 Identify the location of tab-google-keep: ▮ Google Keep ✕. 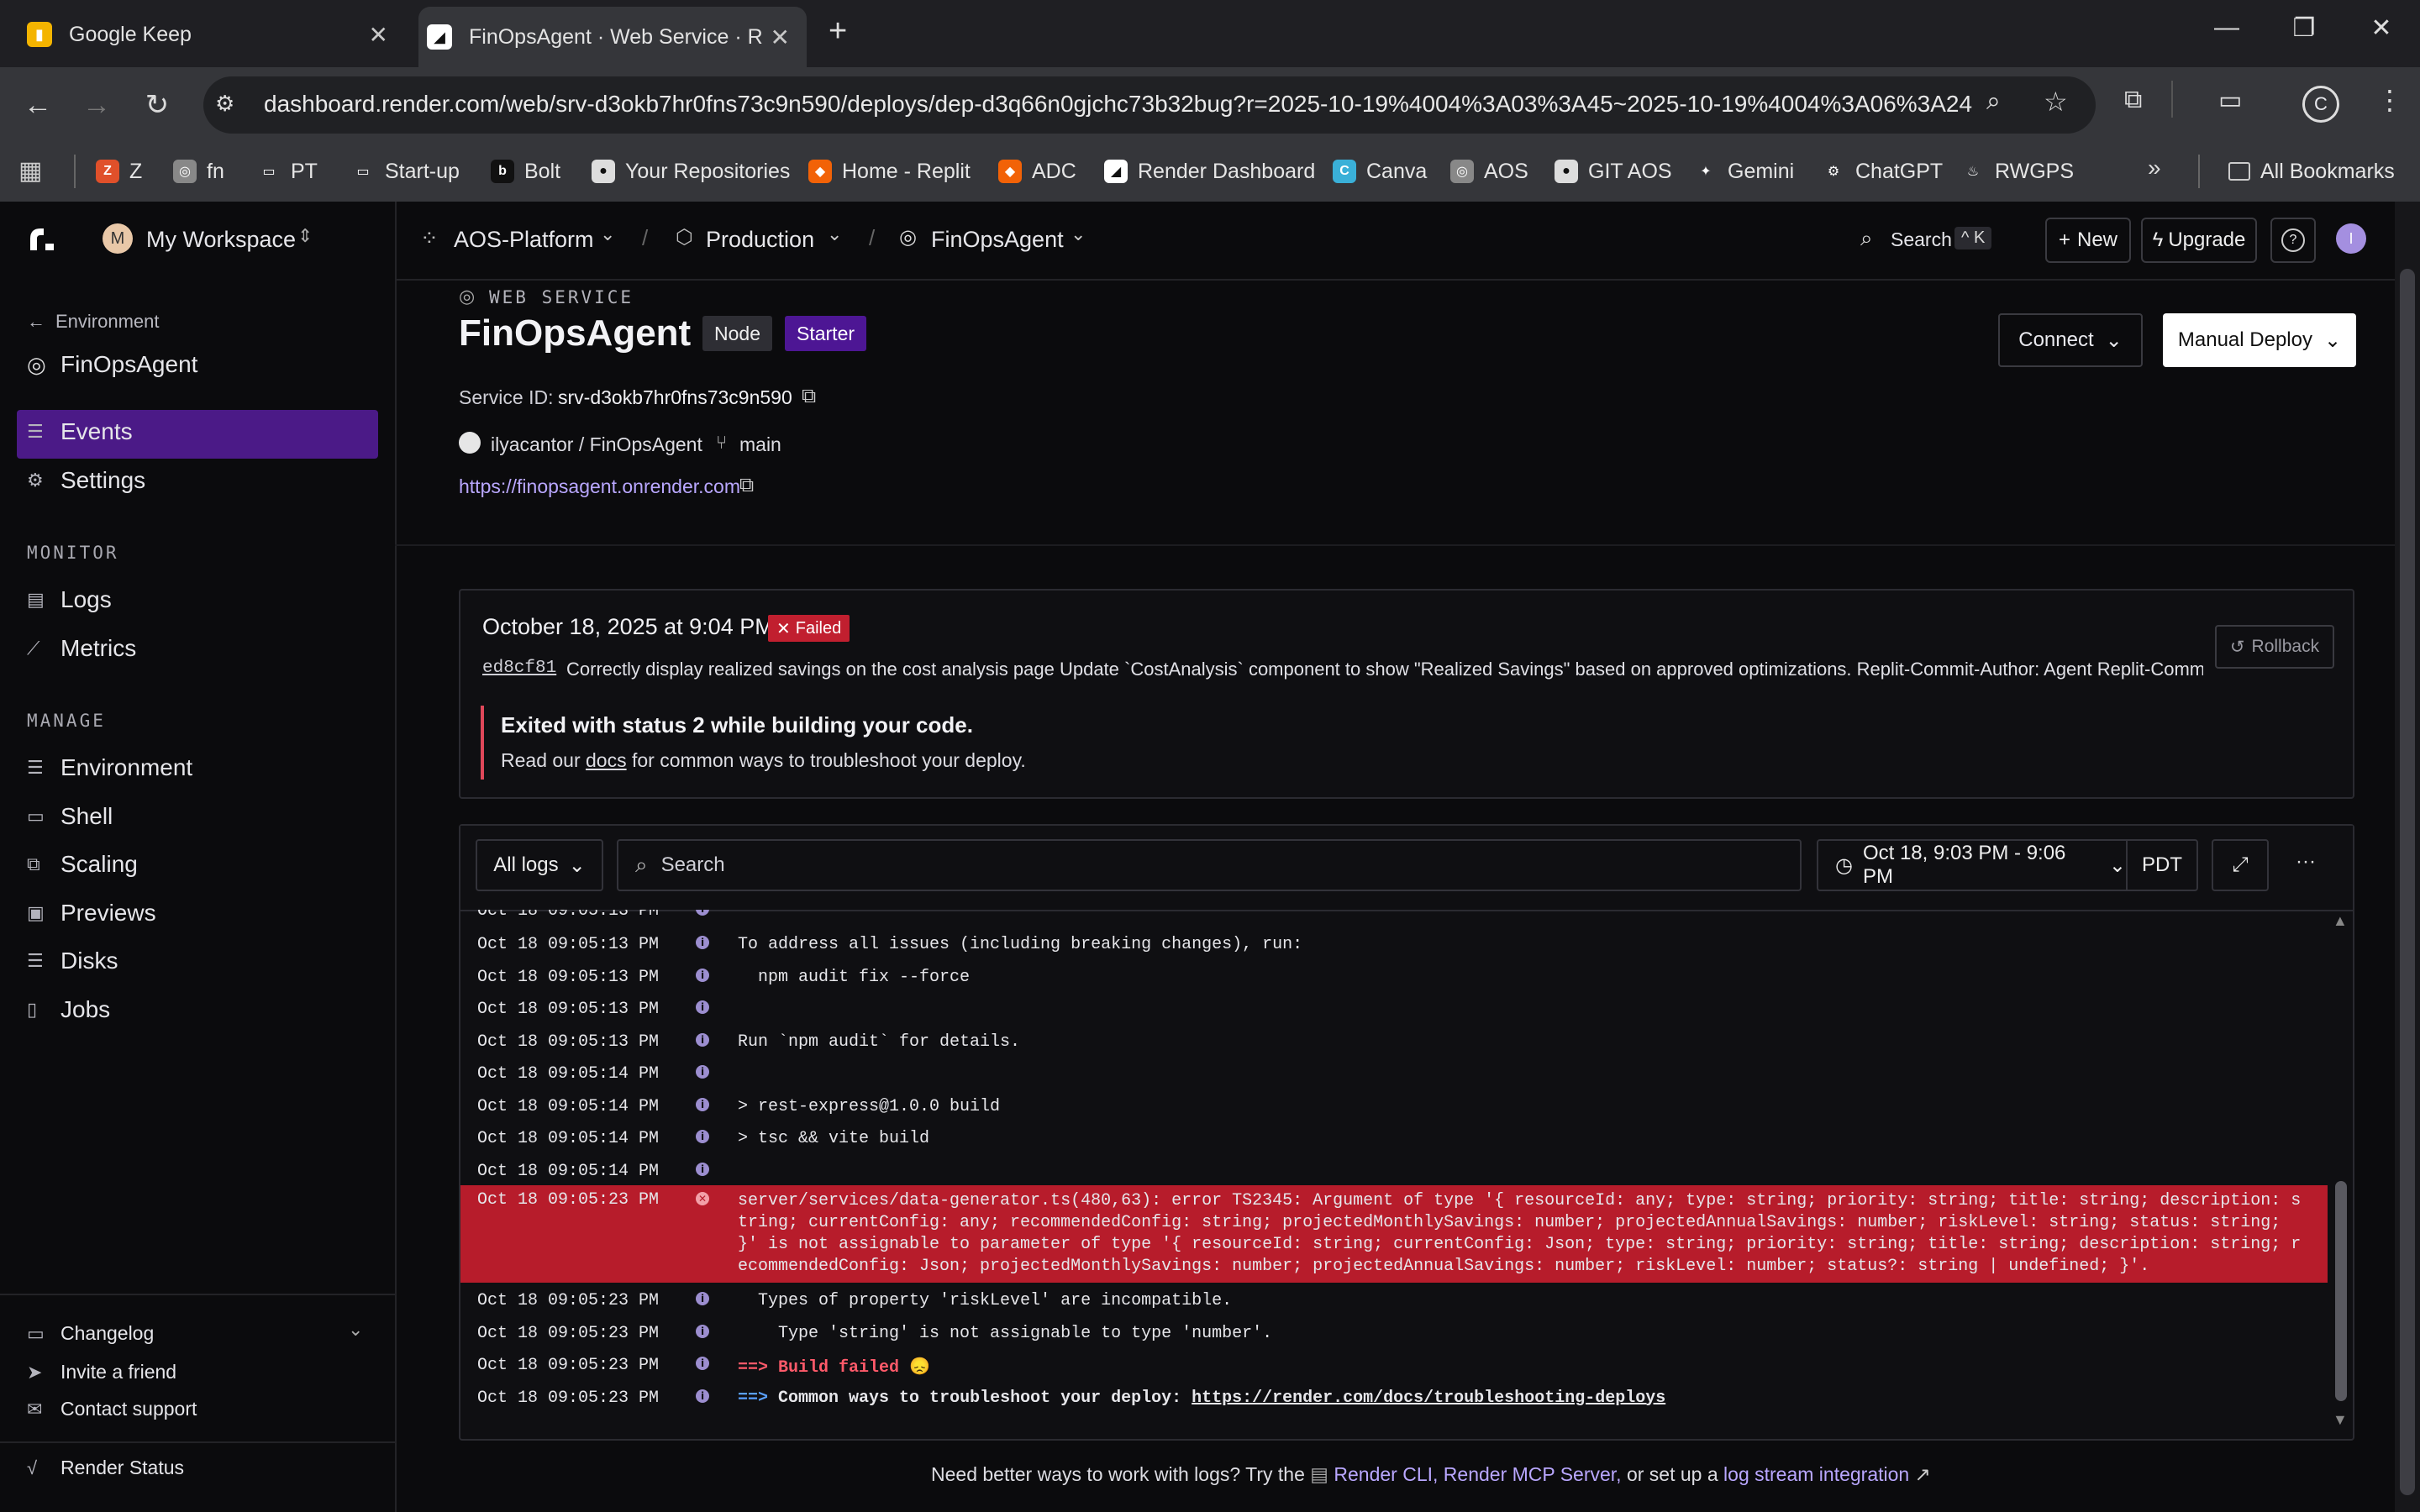
(211, 34).